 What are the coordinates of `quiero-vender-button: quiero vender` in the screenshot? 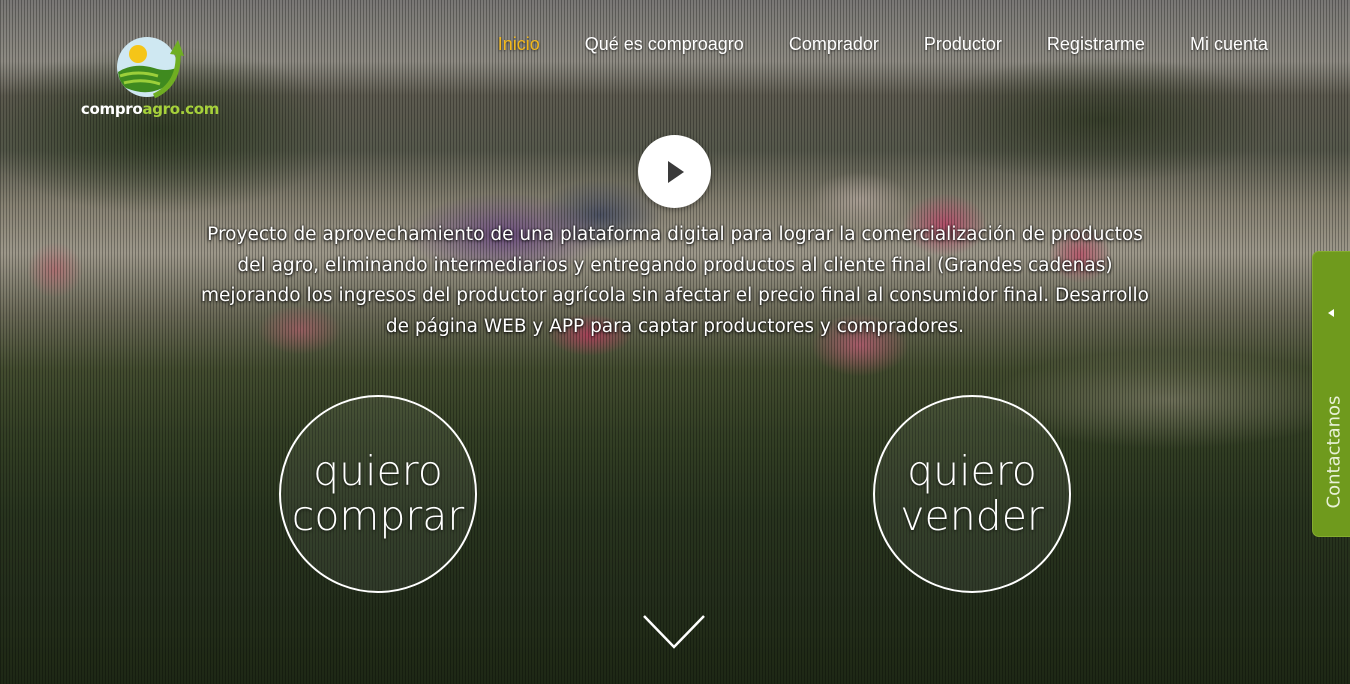 It's located at (972, 494).